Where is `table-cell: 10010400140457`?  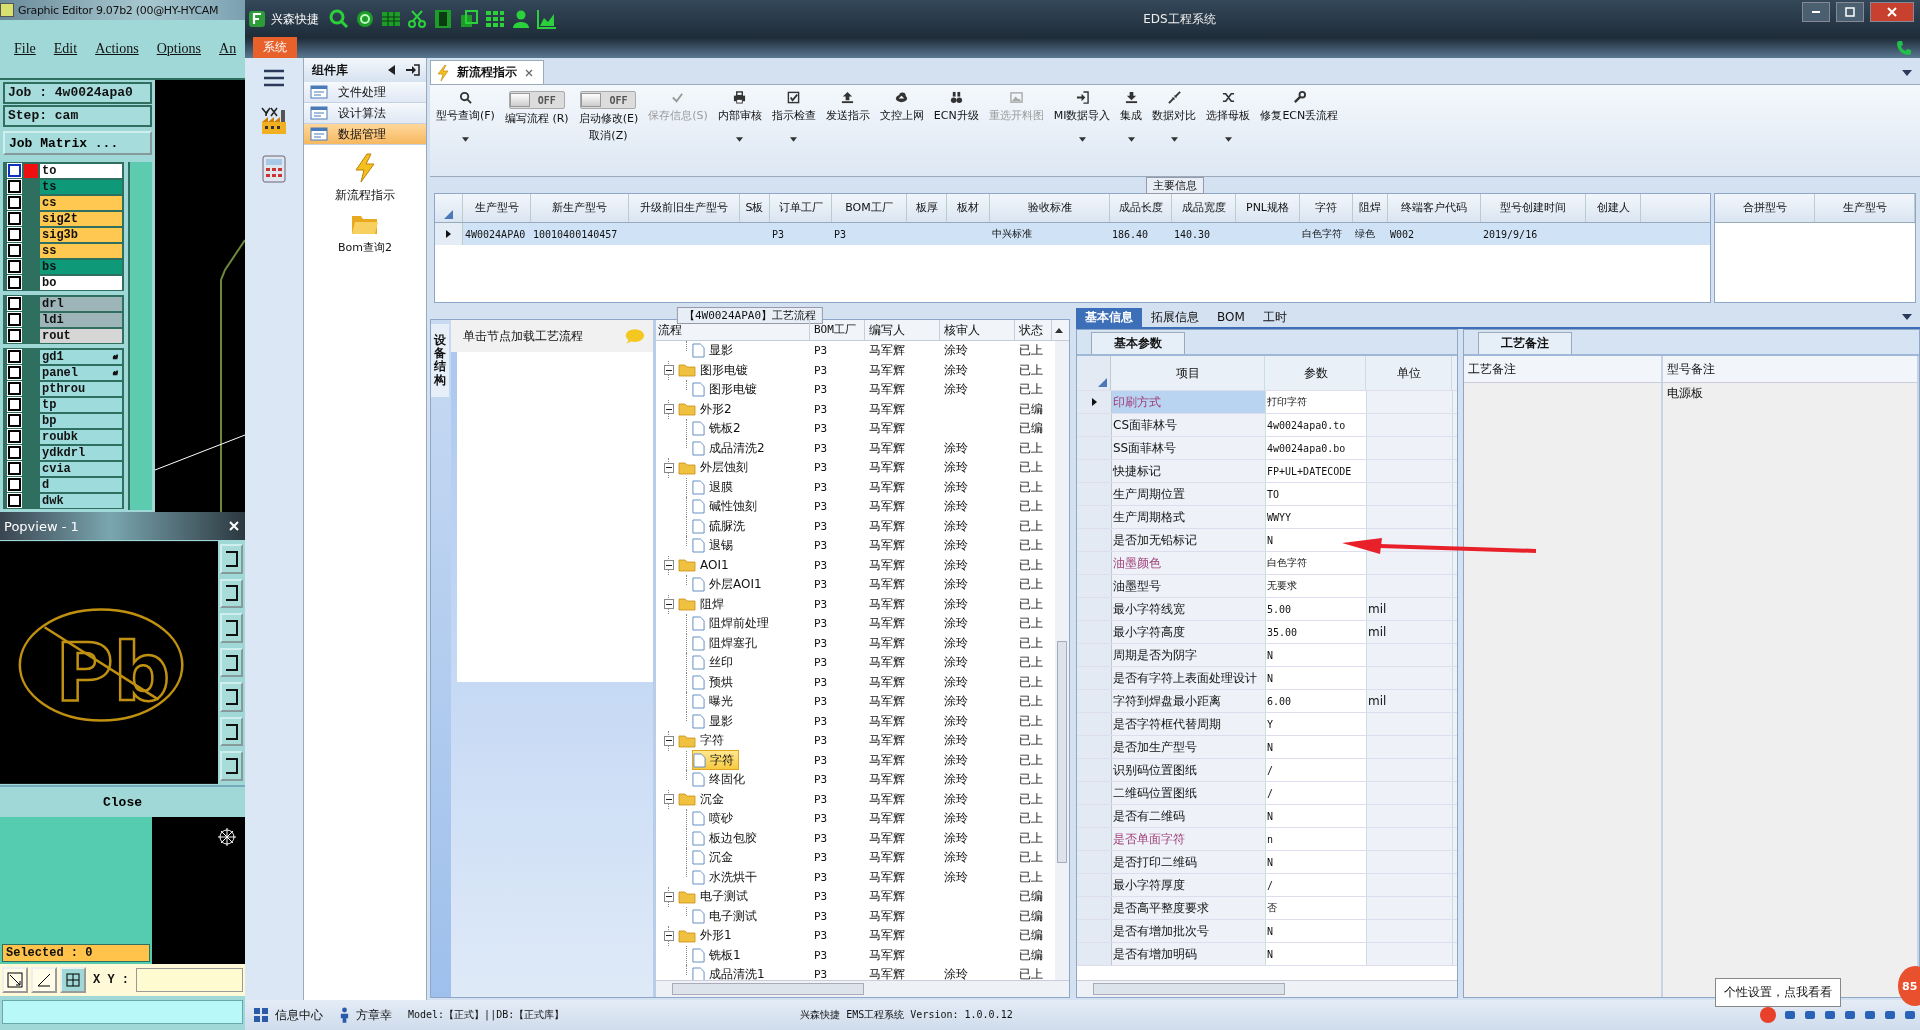
table-cell: 10010400140457 is located at coordinates (575, 234).